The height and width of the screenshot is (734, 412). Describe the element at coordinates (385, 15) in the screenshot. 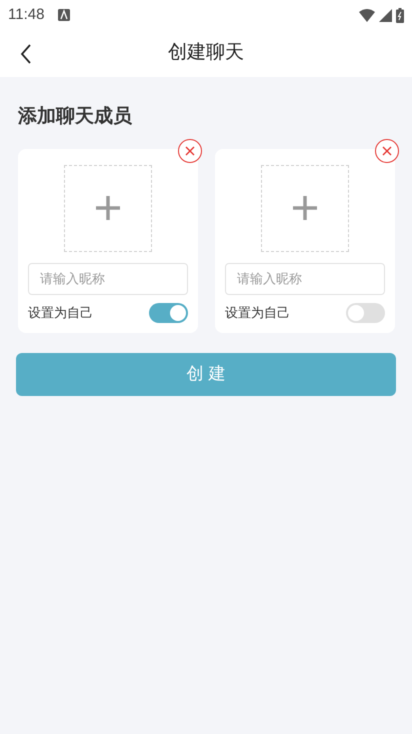

I see `signal-icon` at that location.